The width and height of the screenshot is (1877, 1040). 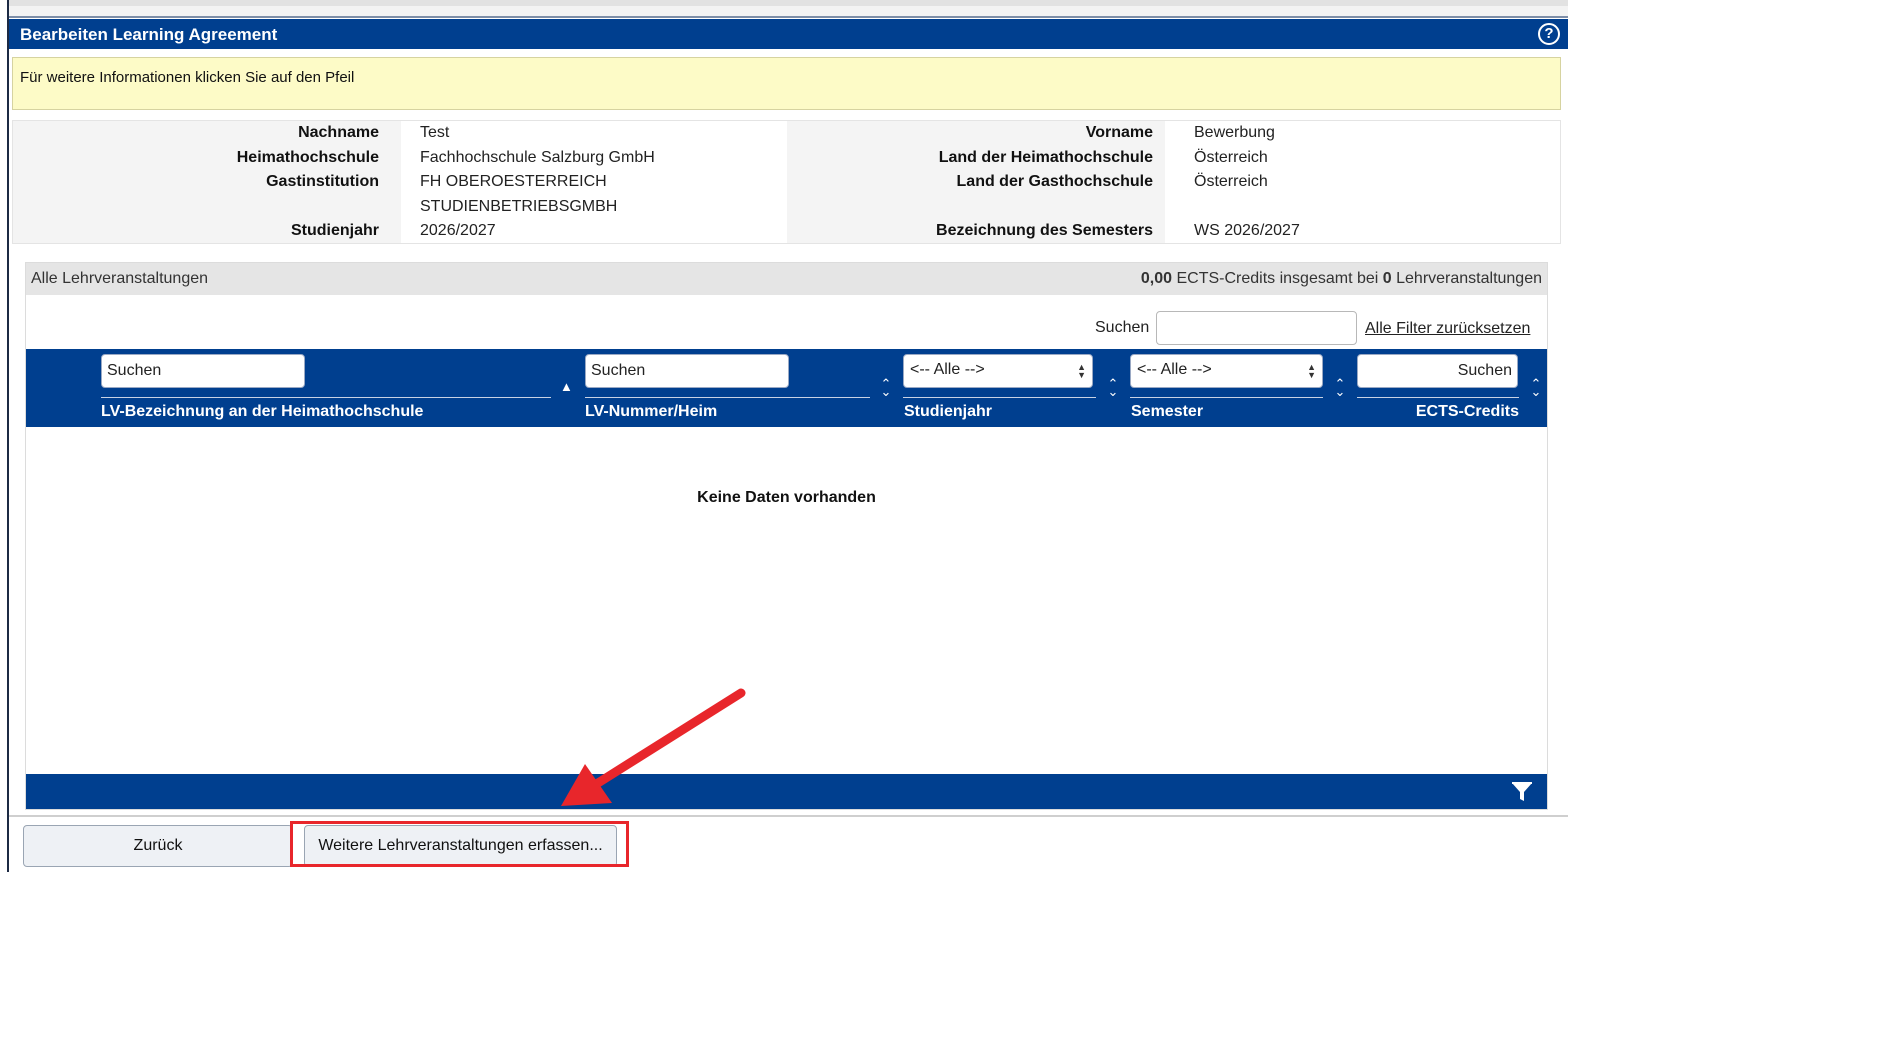 What do you see at coordinates (788, 816) in the screenshot?
I see `footer-divider` at bounding box center [788, 816].